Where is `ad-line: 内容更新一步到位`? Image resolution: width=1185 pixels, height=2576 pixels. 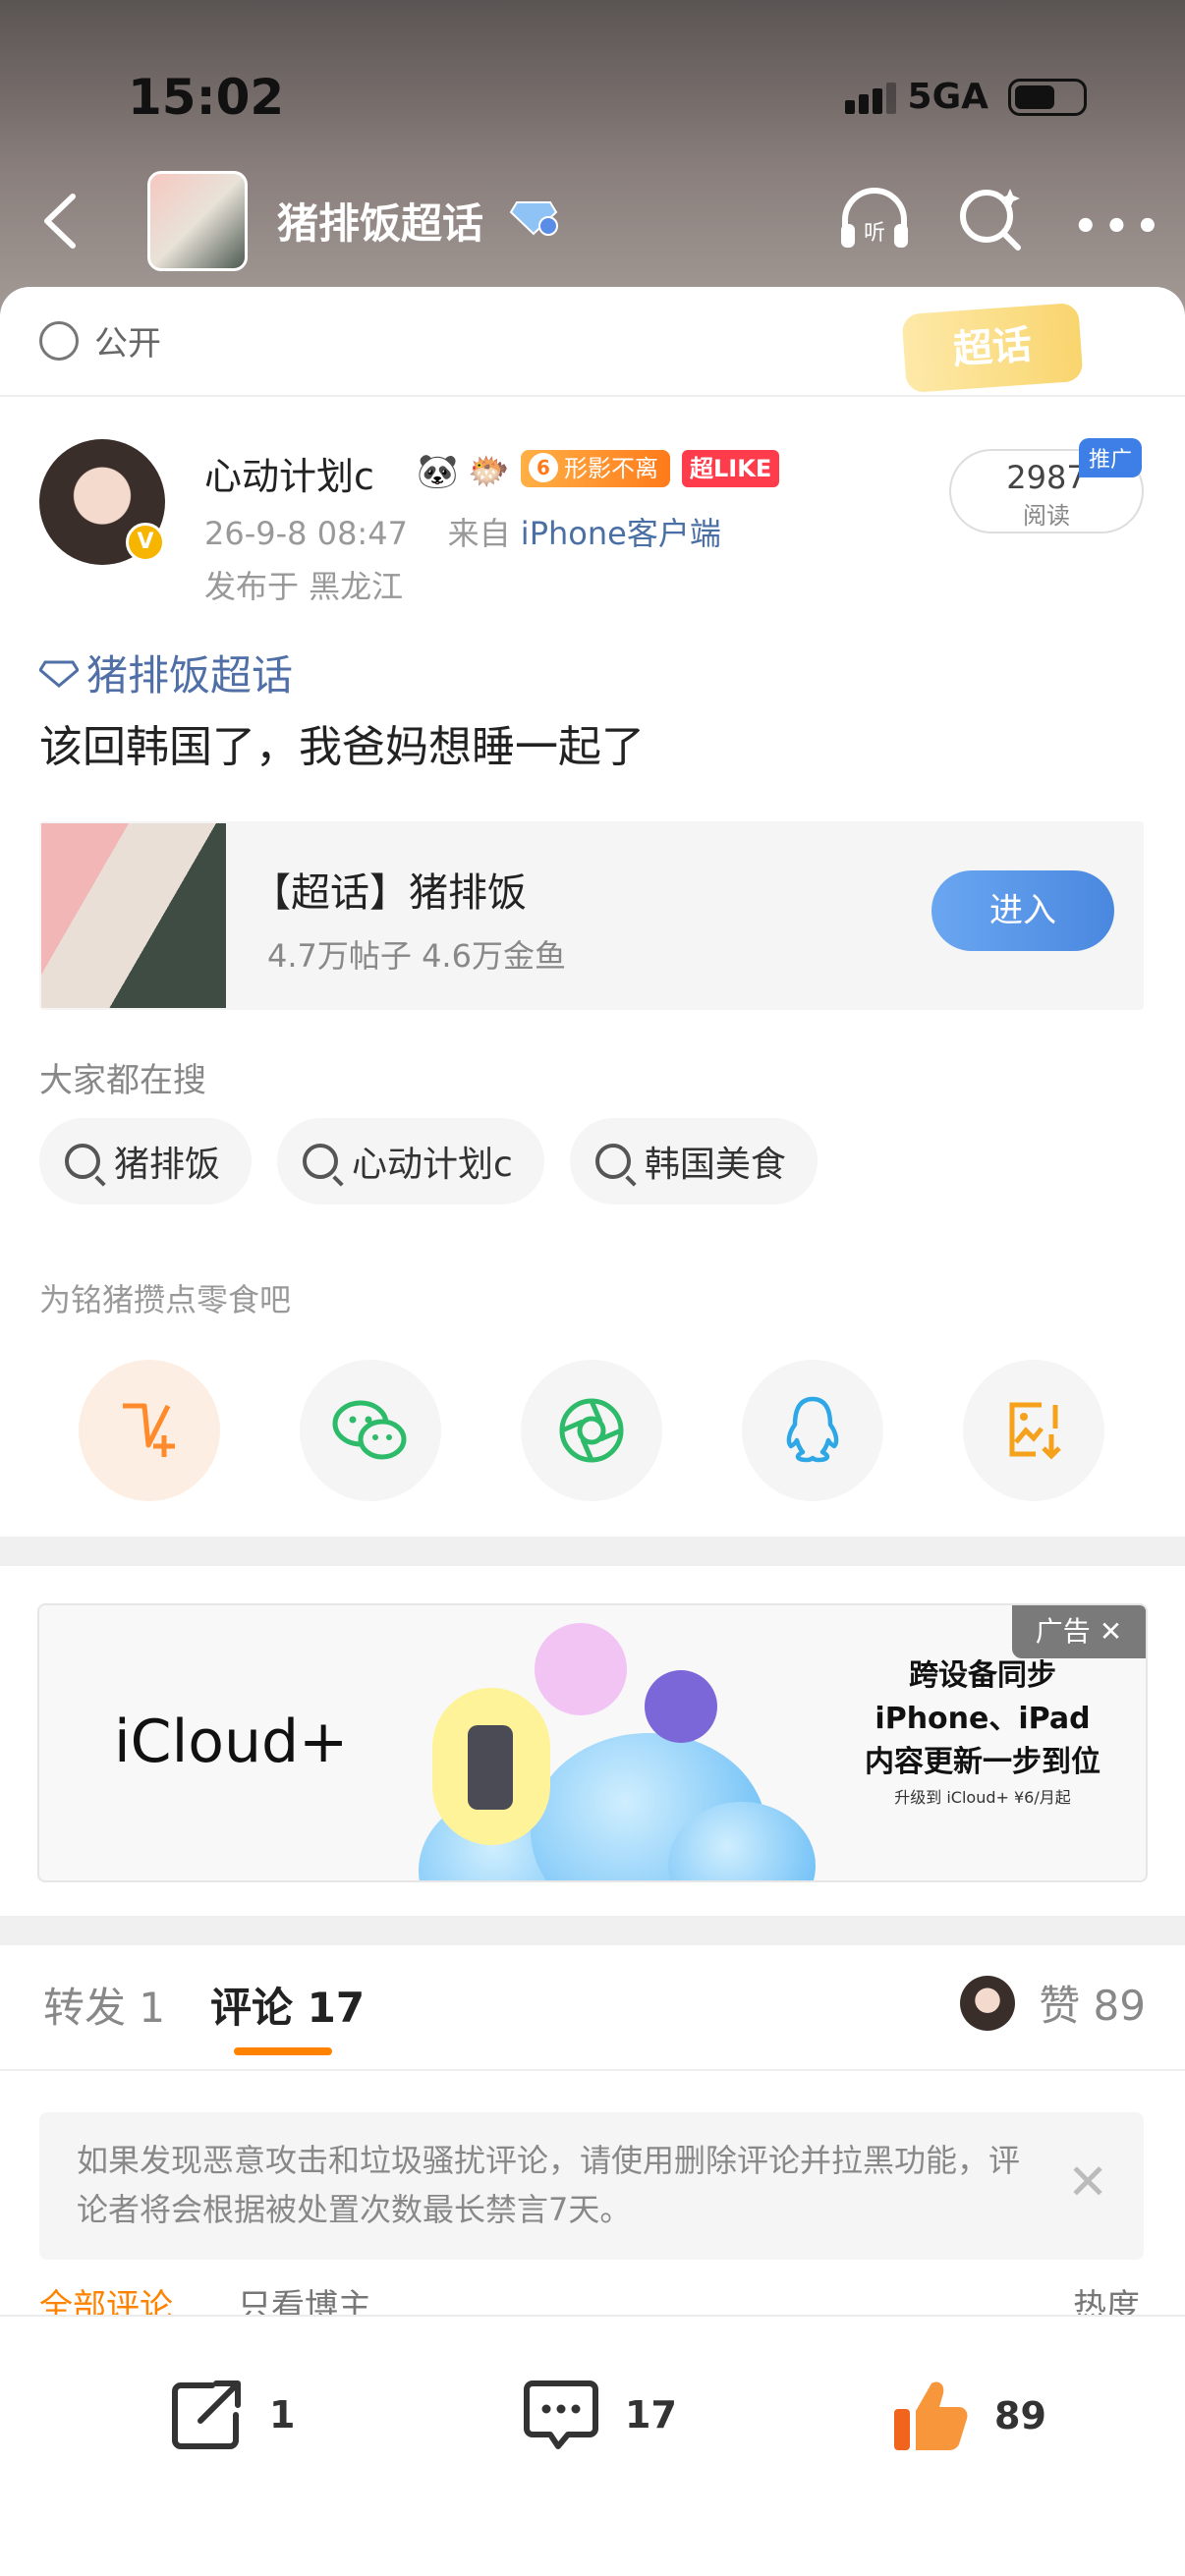
ad-line: 内容更新一步到位 is located at coordinates (983, 1762).